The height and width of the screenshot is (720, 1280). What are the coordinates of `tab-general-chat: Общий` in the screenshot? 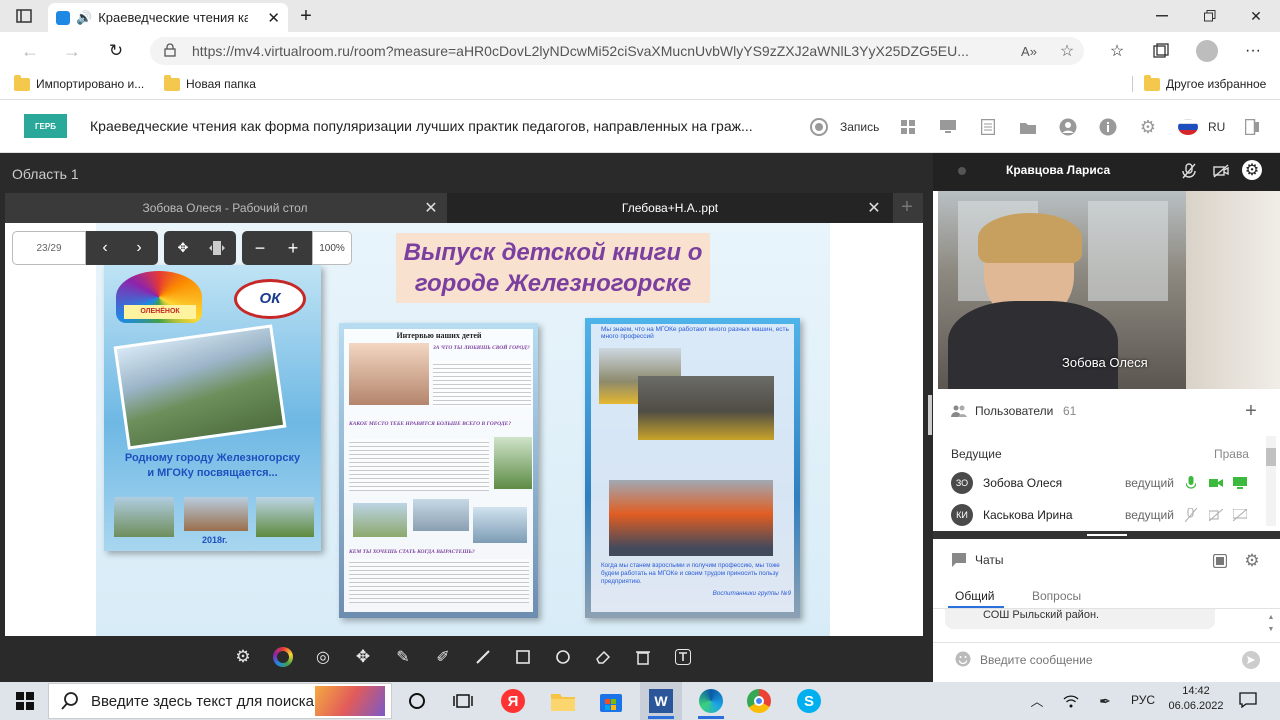 It's located at (975, 596).